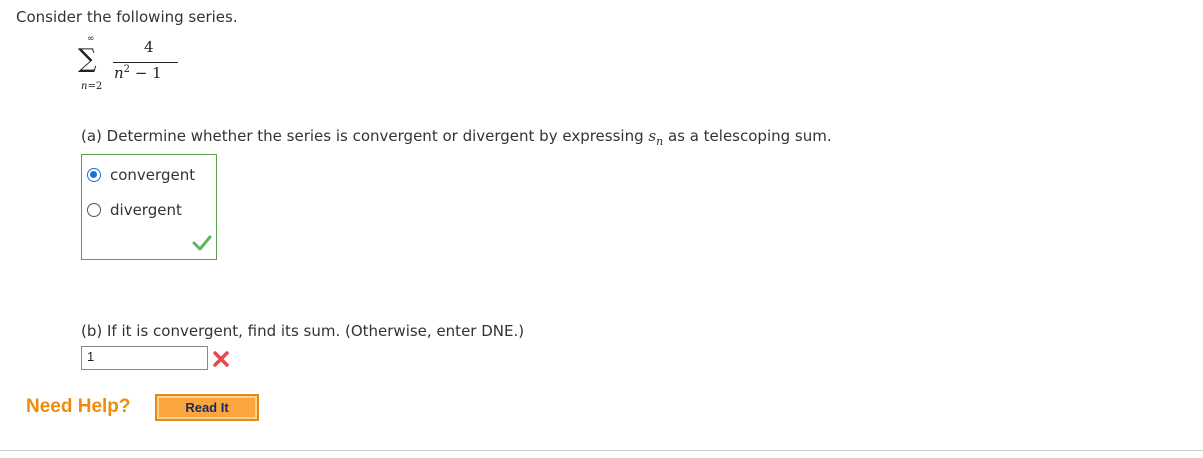  What do you see at coordinates (78, 406) in the screenshot?
I see `need-help-label: Need Help?` at bounding box center [78, 406].